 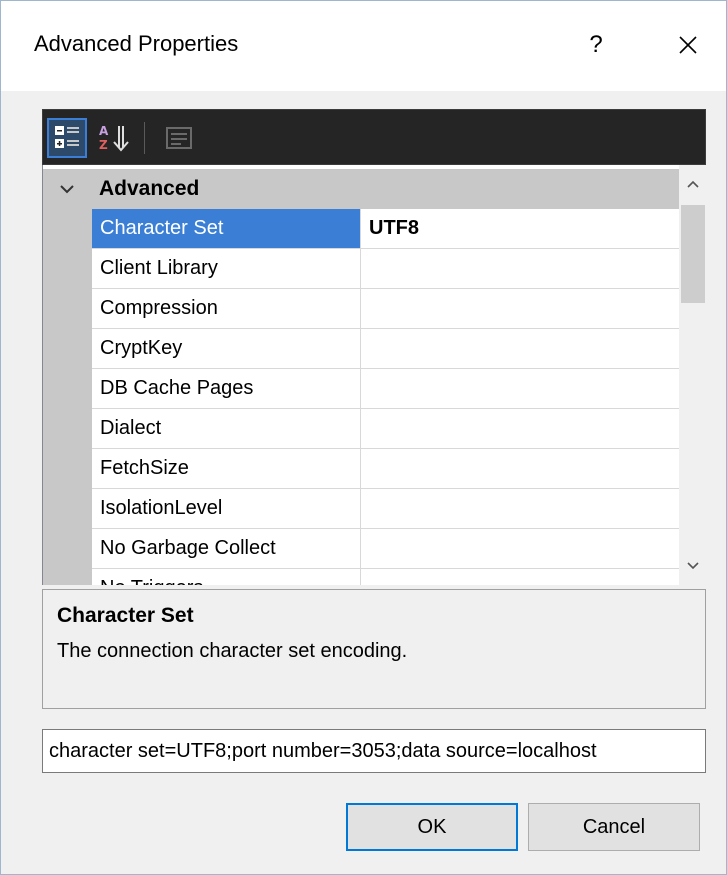 What do you see at coordinates (363, 46) in the screenshot?
I see `title-bar: Advanced Properties ?` at bounding box center [363, 46].